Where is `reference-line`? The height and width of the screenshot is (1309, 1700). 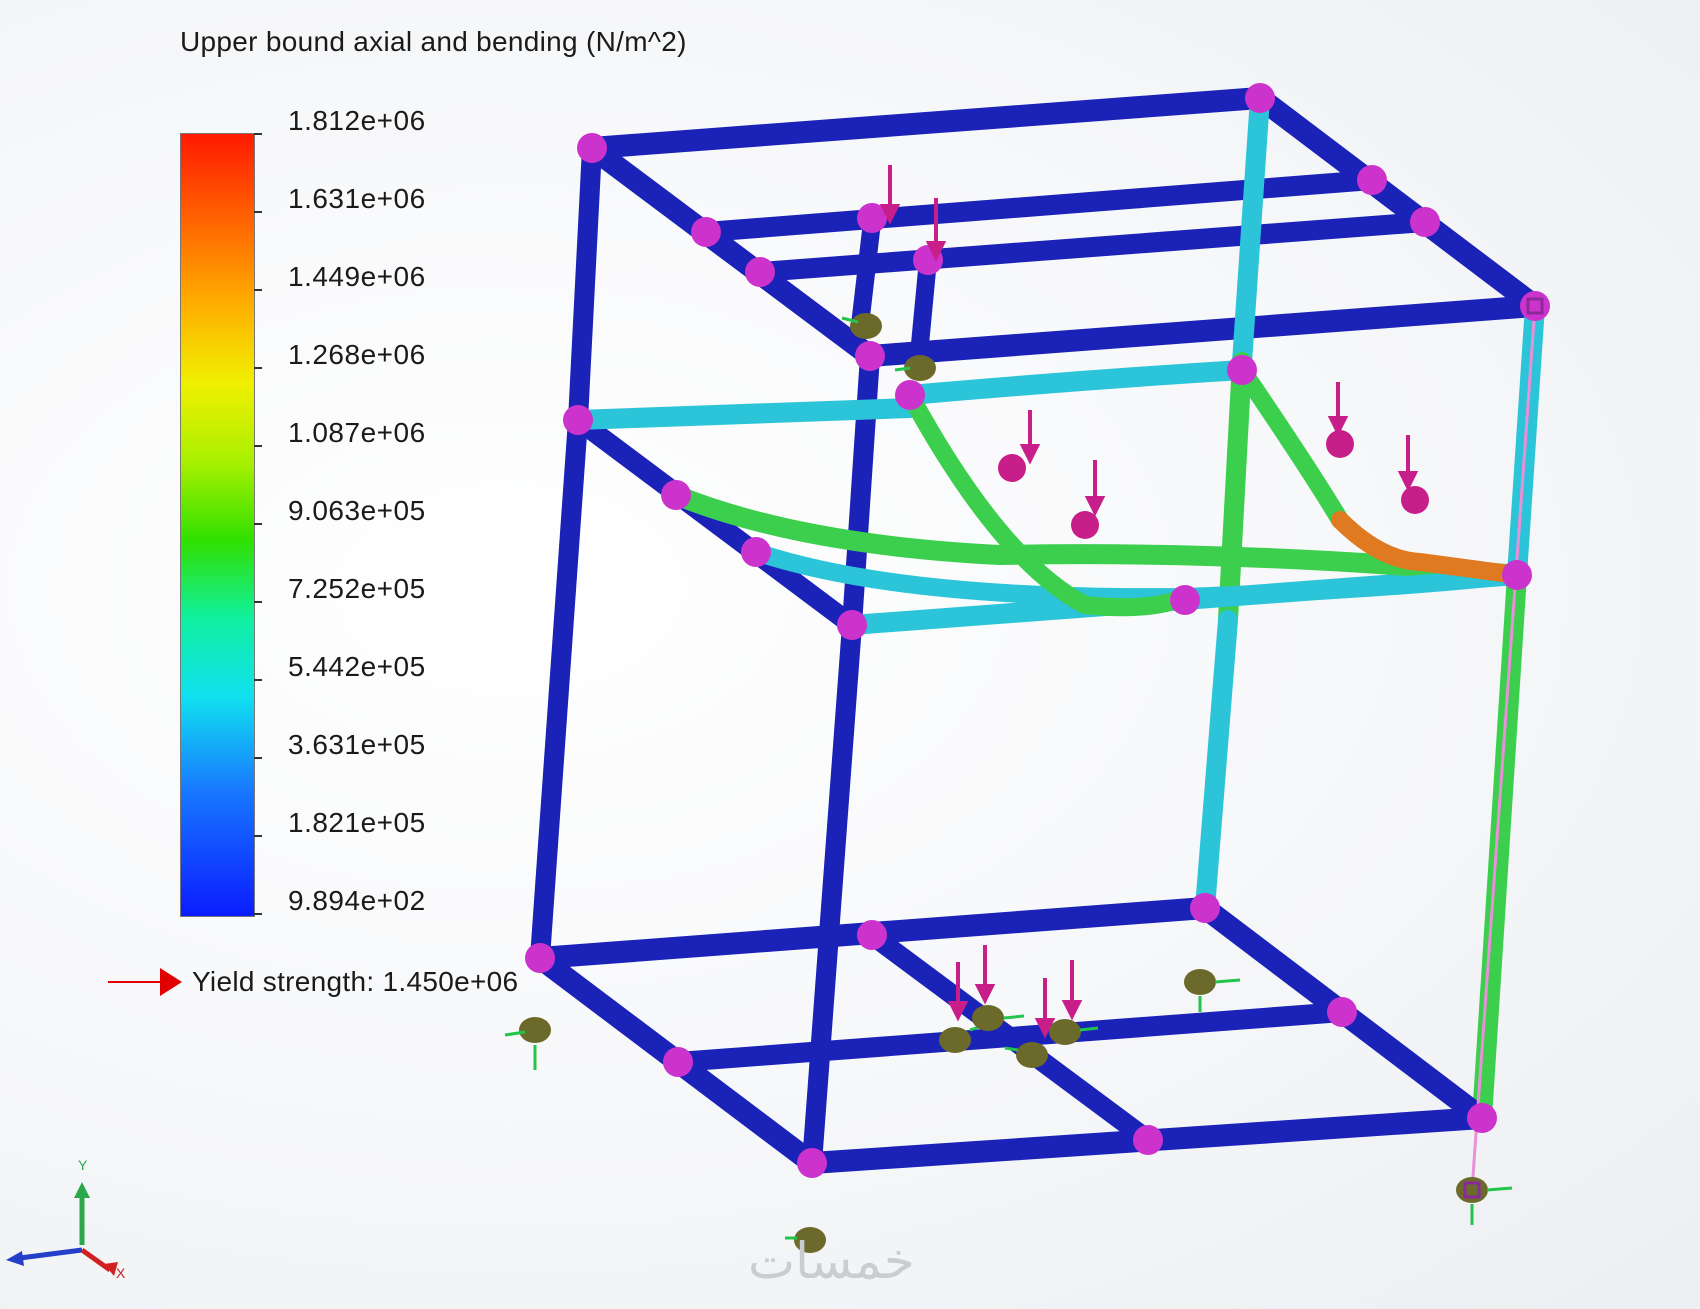
reference-line is located at coordinates (1503, 748).